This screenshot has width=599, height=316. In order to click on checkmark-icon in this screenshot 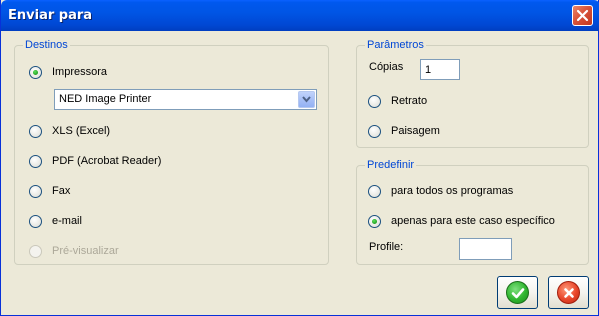, I will do `click(518, 293)`.